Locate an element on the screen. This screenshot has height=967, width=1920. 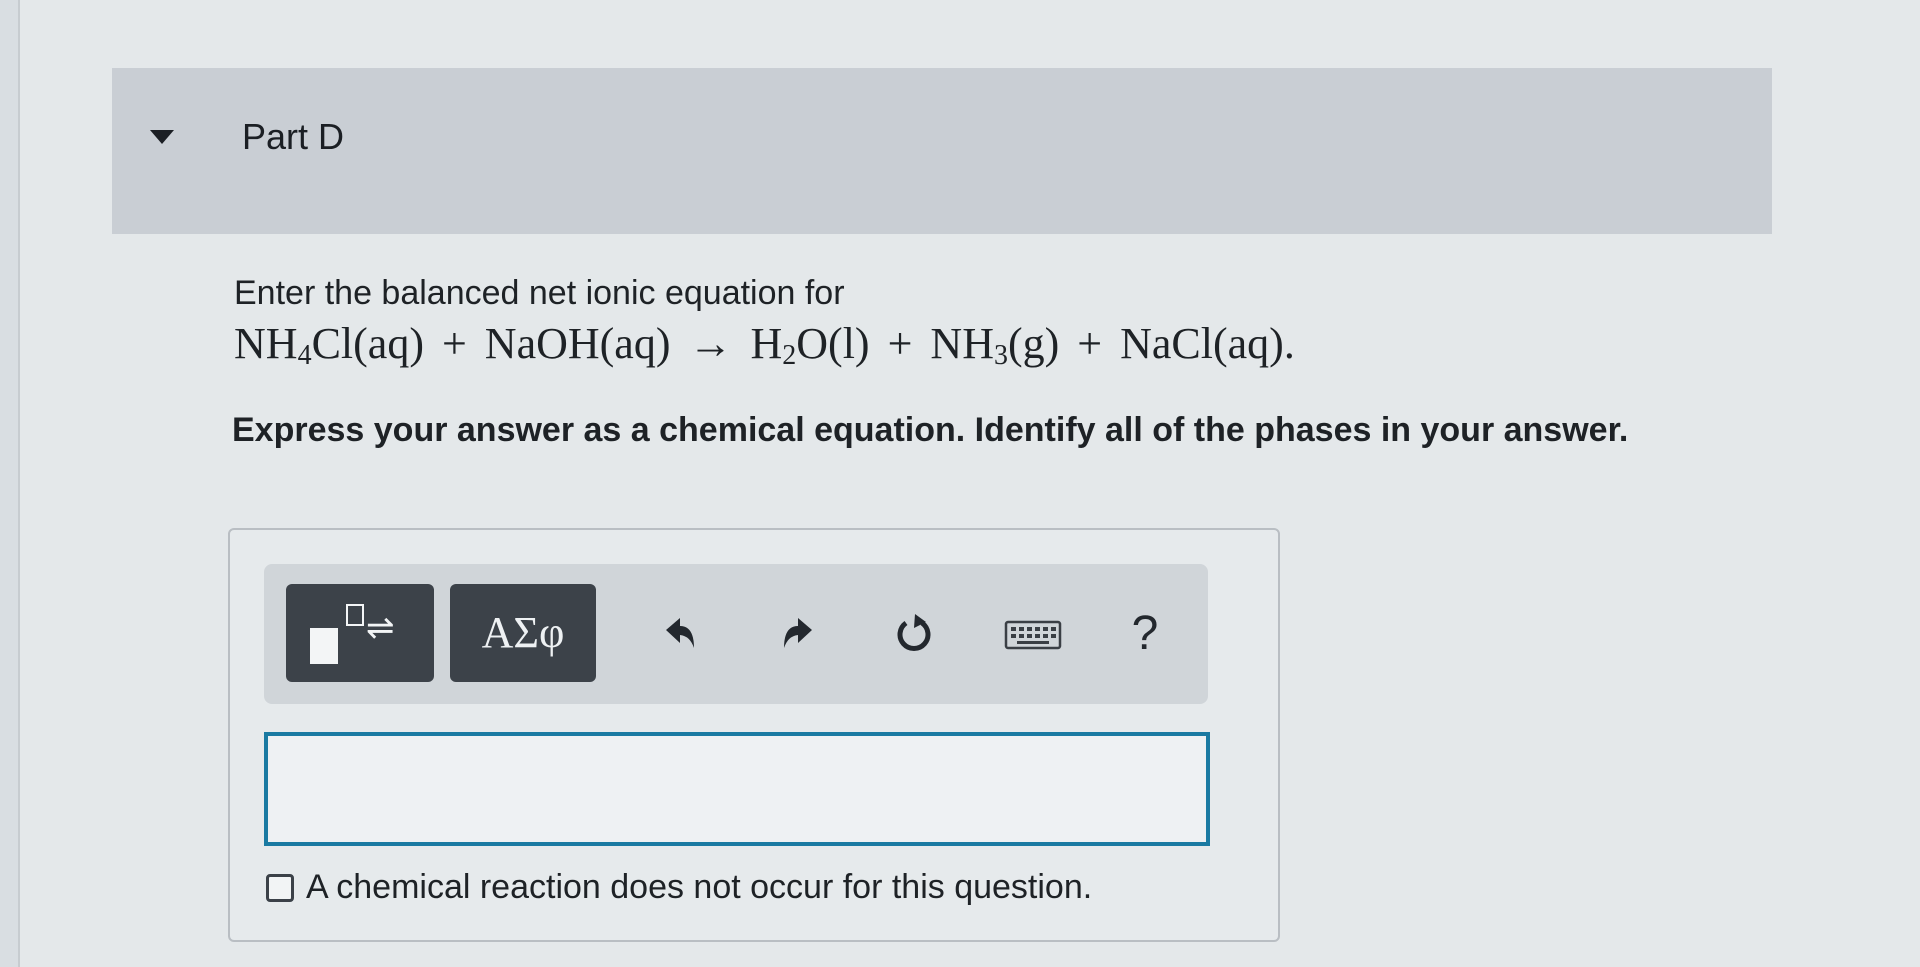
part-header is located at coordinates (942, 151).